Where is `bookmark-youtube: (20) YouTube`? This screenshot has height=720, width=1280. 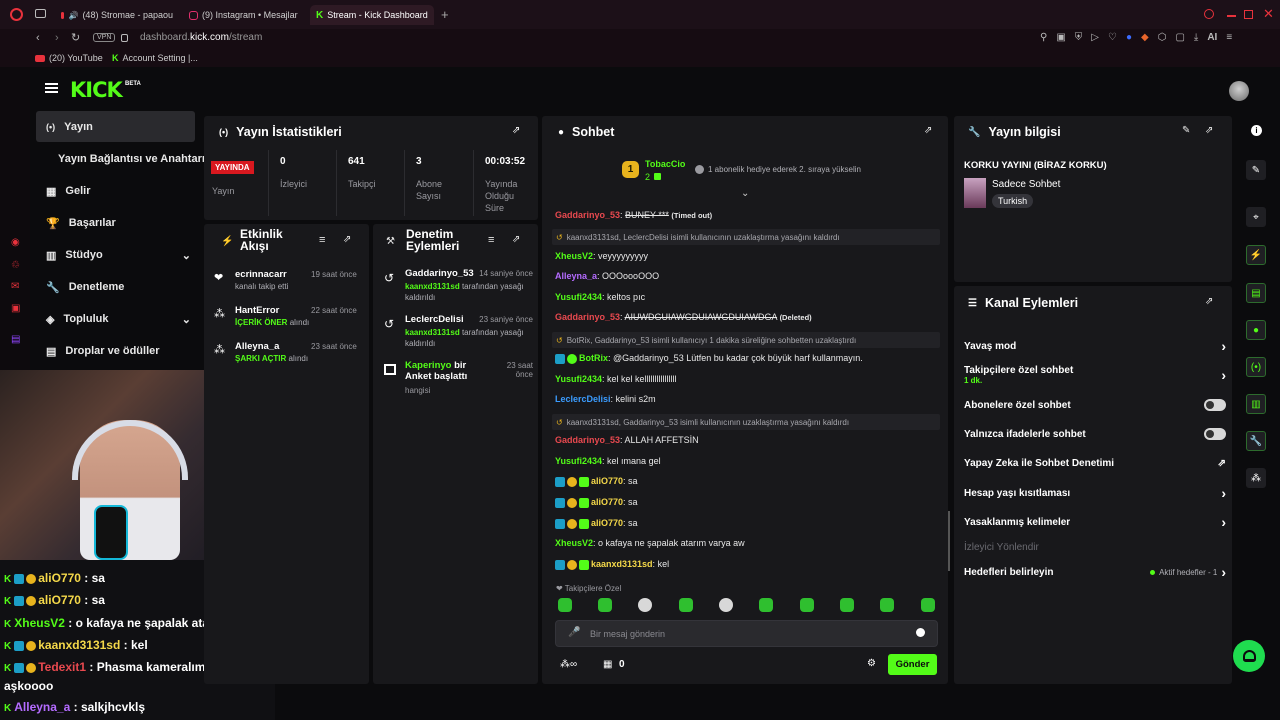 bookmark-youtube: (20) YouTube is located at coordinates (69, 58).